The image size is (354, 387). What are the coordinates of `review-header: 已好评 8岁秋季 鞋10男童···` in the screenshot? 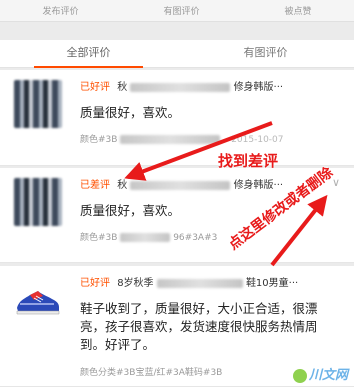 It's located at (212, 282).